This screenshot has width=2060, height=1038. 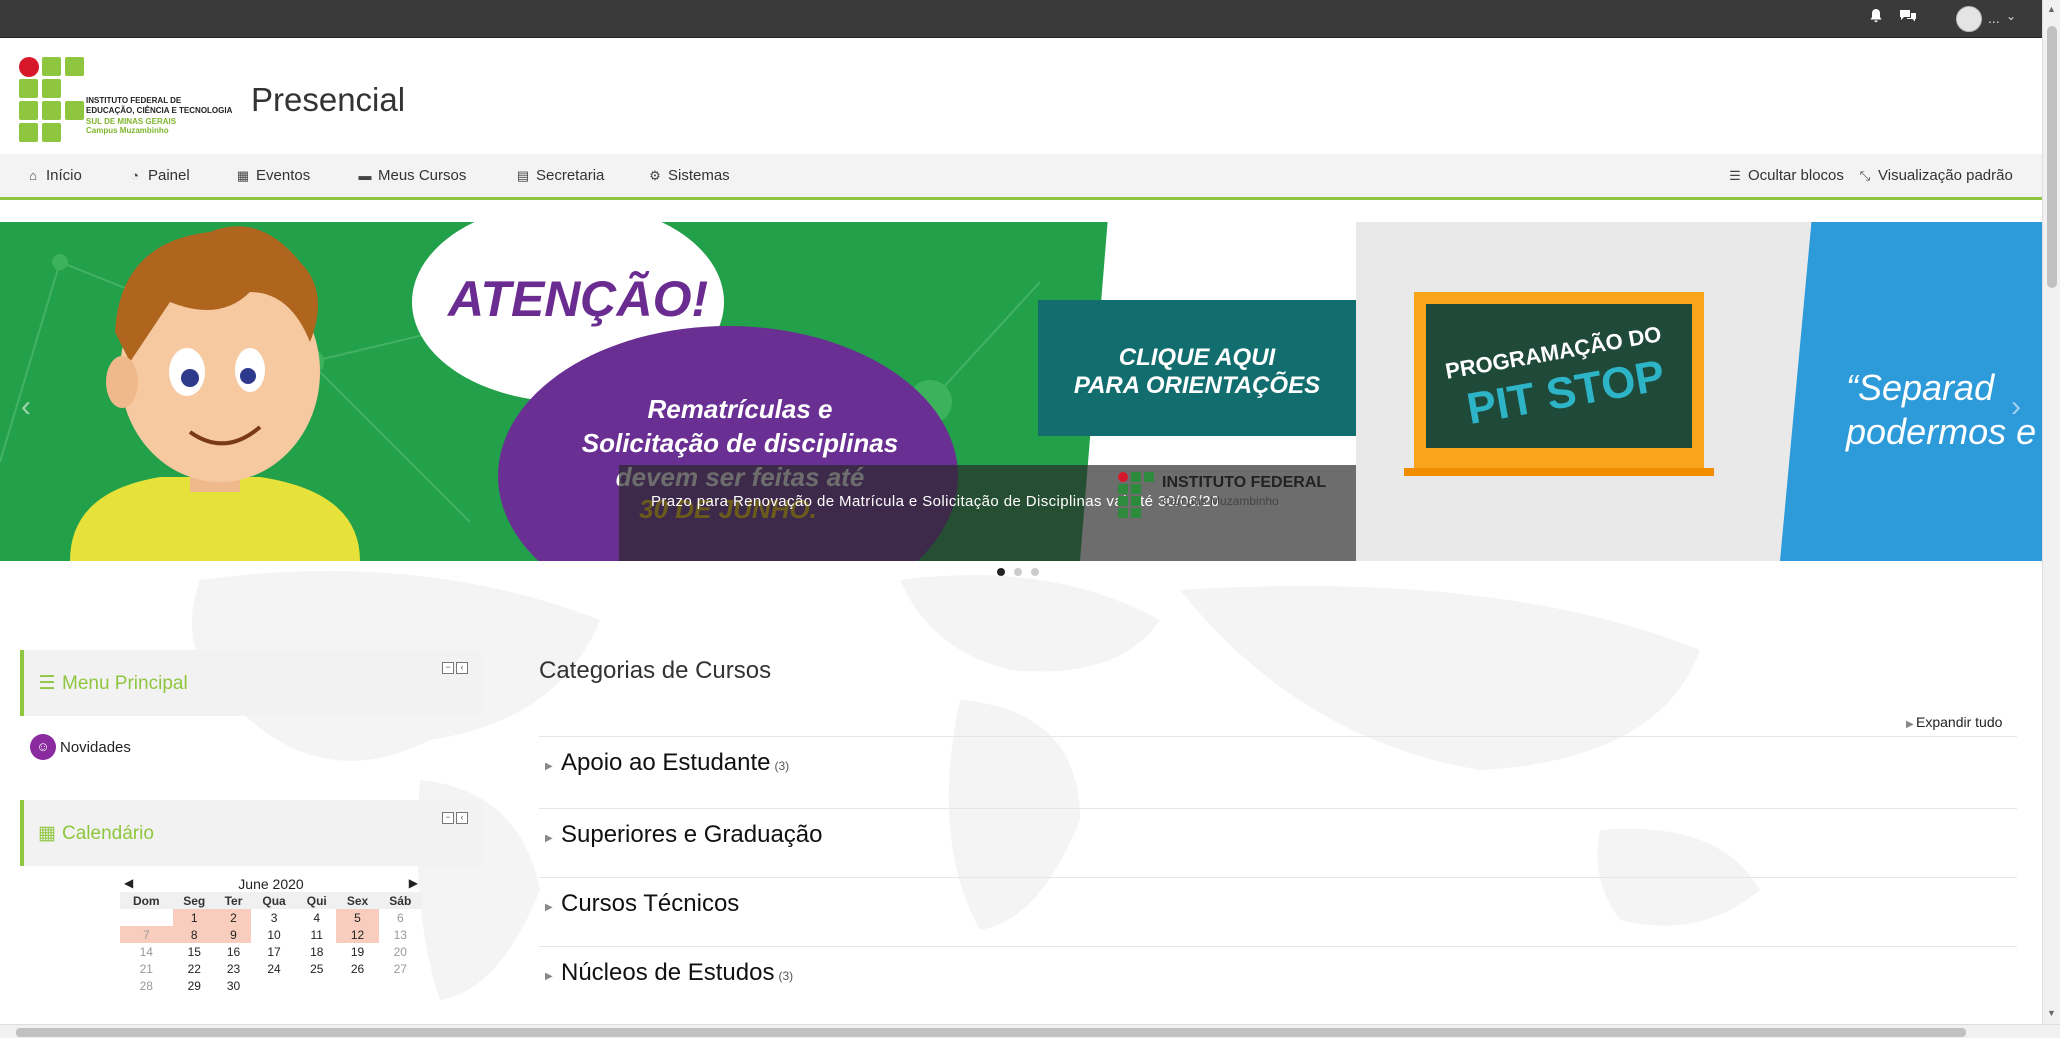 I want to click on calendar-day: 20, so click(x=400, y=951).